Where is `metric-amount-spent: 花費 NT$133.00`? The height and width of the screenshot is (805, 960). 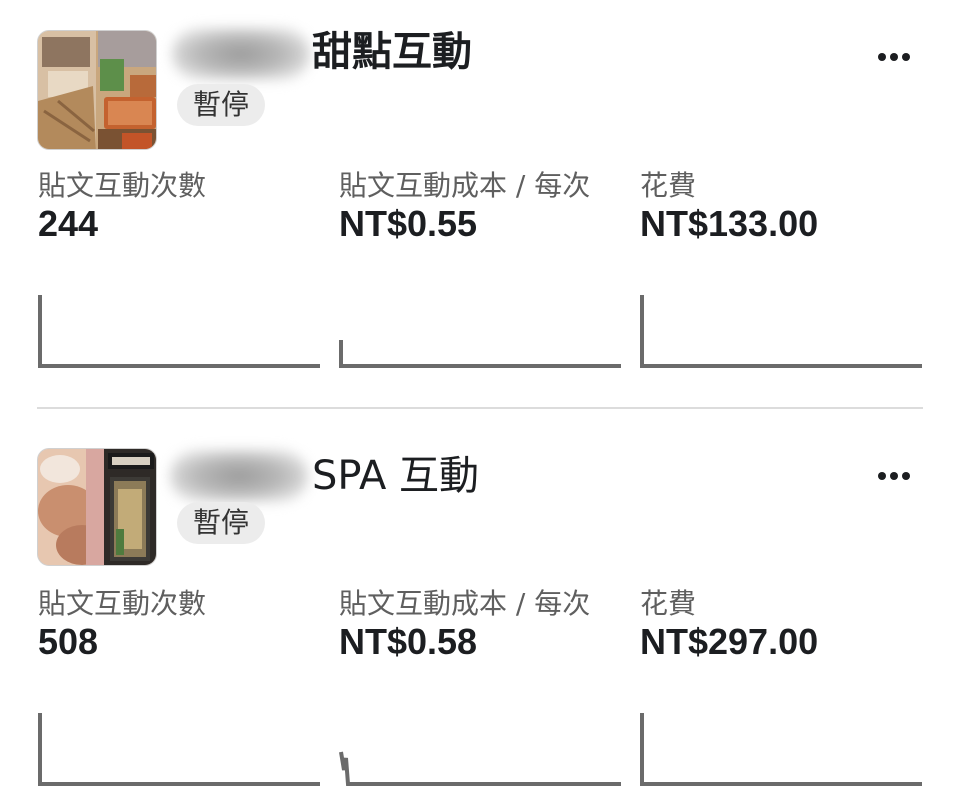 metric-amount-spent: 花費 NT$133.00 is located at coordinates (781, 206).